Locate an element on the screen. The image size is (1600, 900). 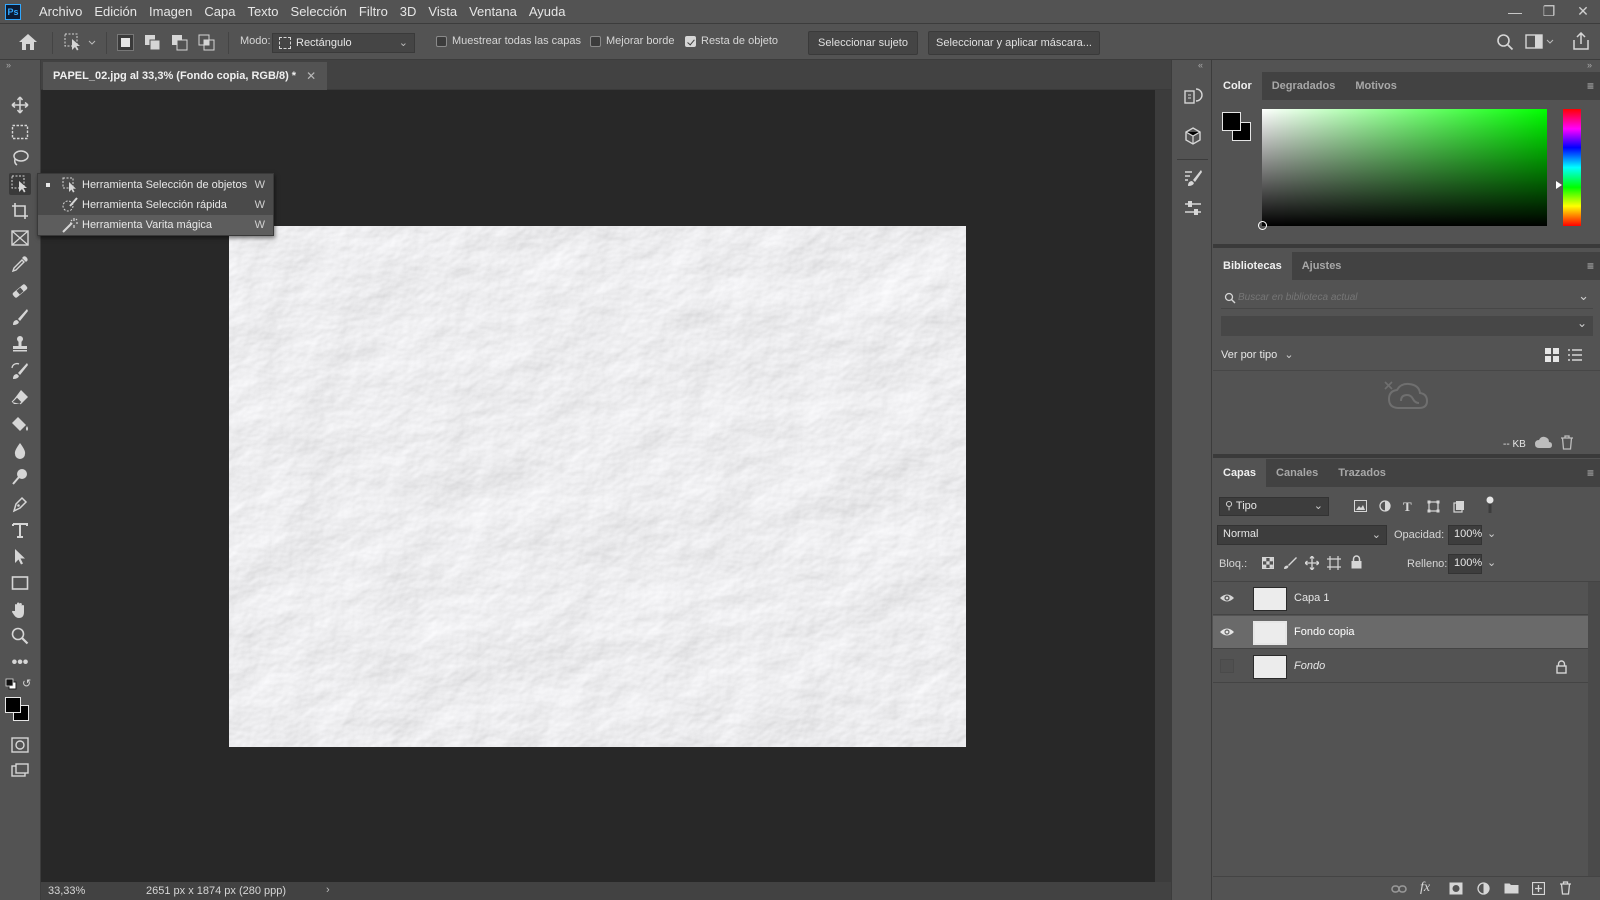
filter-smart-object-icon is located at coordinates (1459, 506).